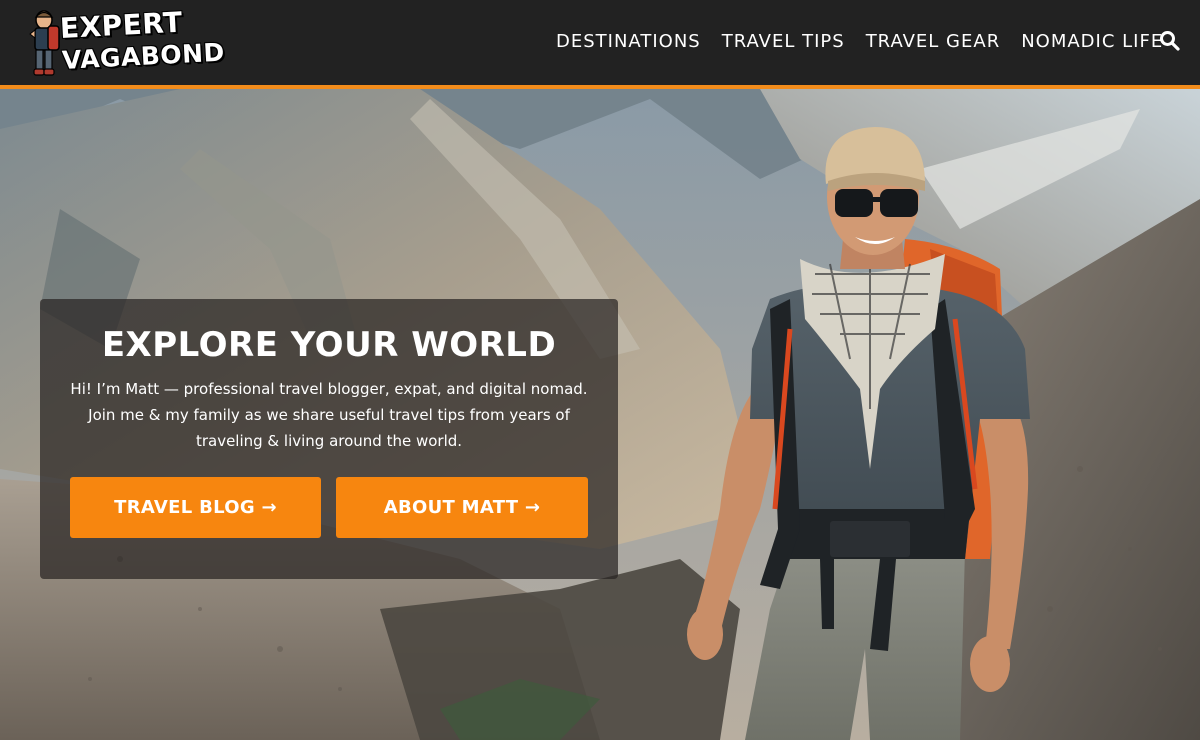 This screenshot has width=1200, height=740. Describe the element at coordinates (462, 507) in the screenshot. I see `about-matt-button: ABOUT MATT →` at that location.